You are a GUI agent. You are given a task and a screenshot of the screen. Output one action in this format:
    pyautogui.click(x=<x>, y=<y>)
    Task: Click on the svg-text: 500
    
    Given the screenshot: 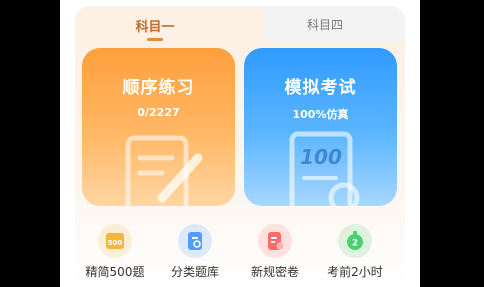 What is the action you would take?
    pyautogui.click(x=115, y=243)
    